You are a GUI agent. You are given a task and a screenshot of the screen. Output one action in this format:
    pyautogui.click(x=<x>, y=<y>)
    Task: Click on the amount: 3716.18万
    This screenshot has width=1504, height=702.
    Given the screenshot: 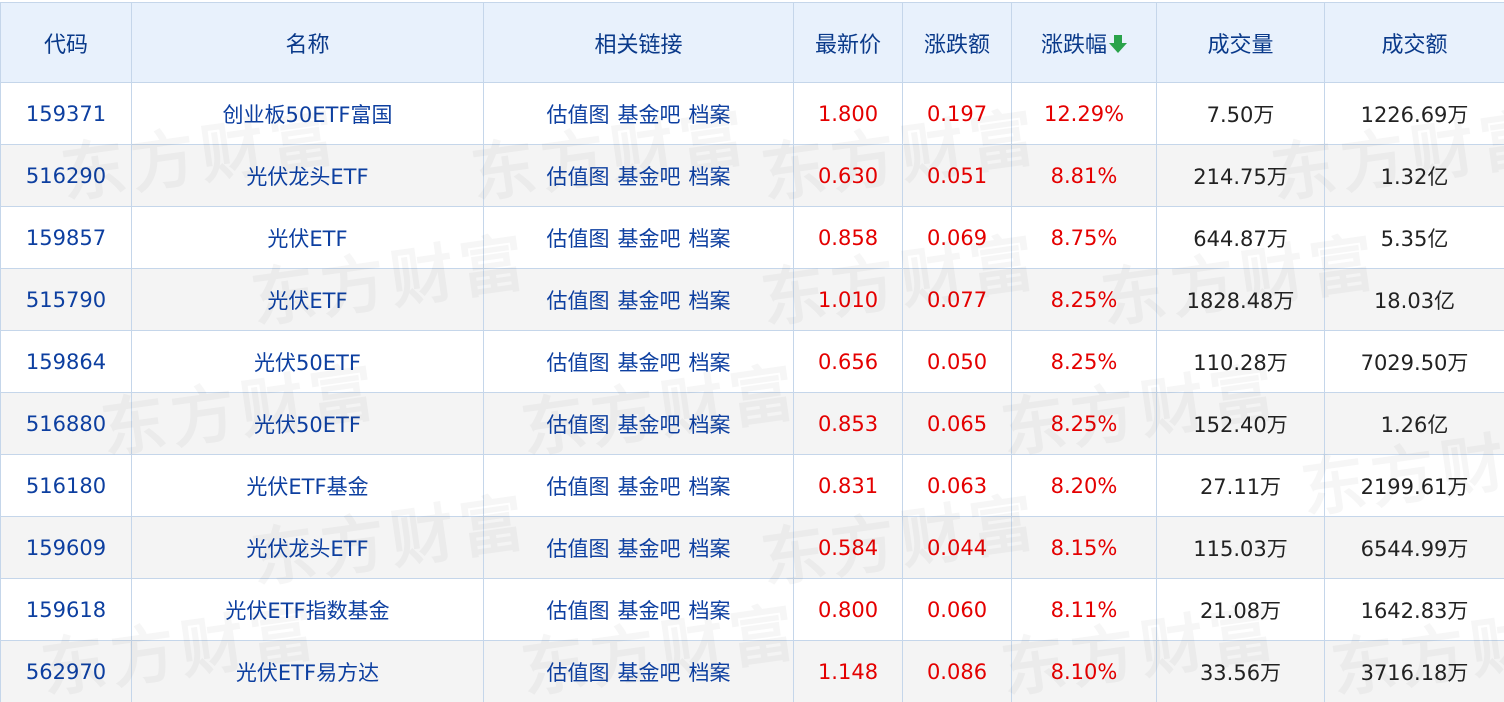 What is the action you would take?
    pyautogui.click(x=1414, y=671)
    